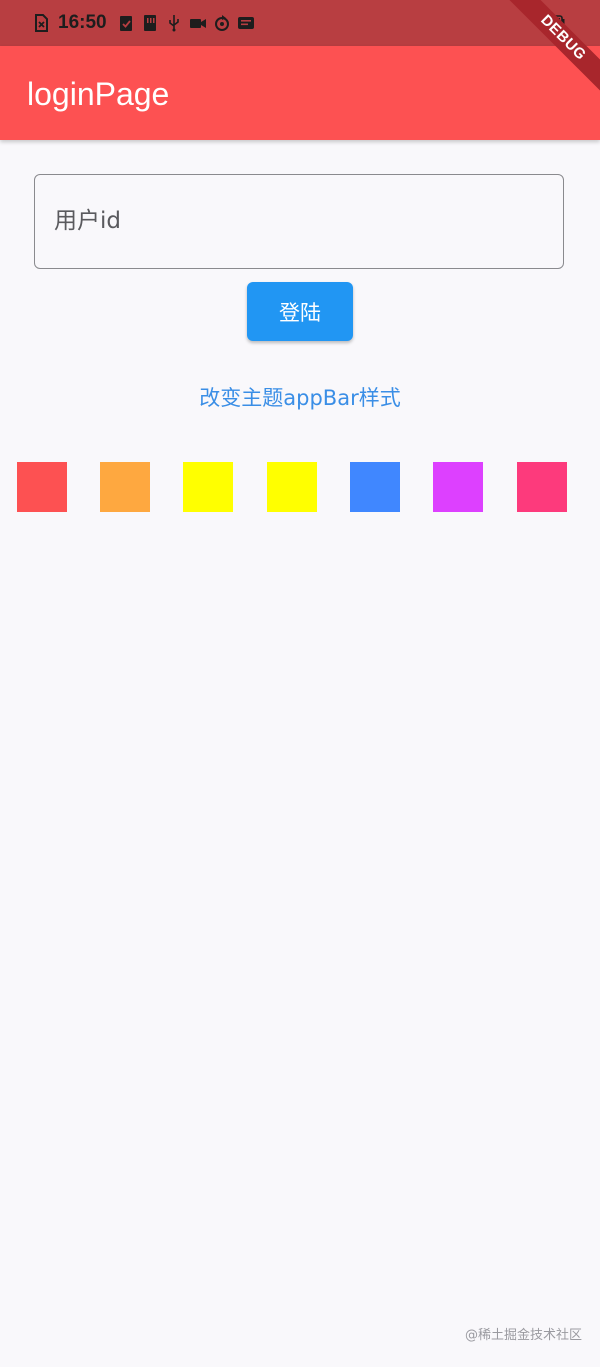  Describe the element at coordinates (174, 23) in the screenshot. I see `usb-icon` at that location.